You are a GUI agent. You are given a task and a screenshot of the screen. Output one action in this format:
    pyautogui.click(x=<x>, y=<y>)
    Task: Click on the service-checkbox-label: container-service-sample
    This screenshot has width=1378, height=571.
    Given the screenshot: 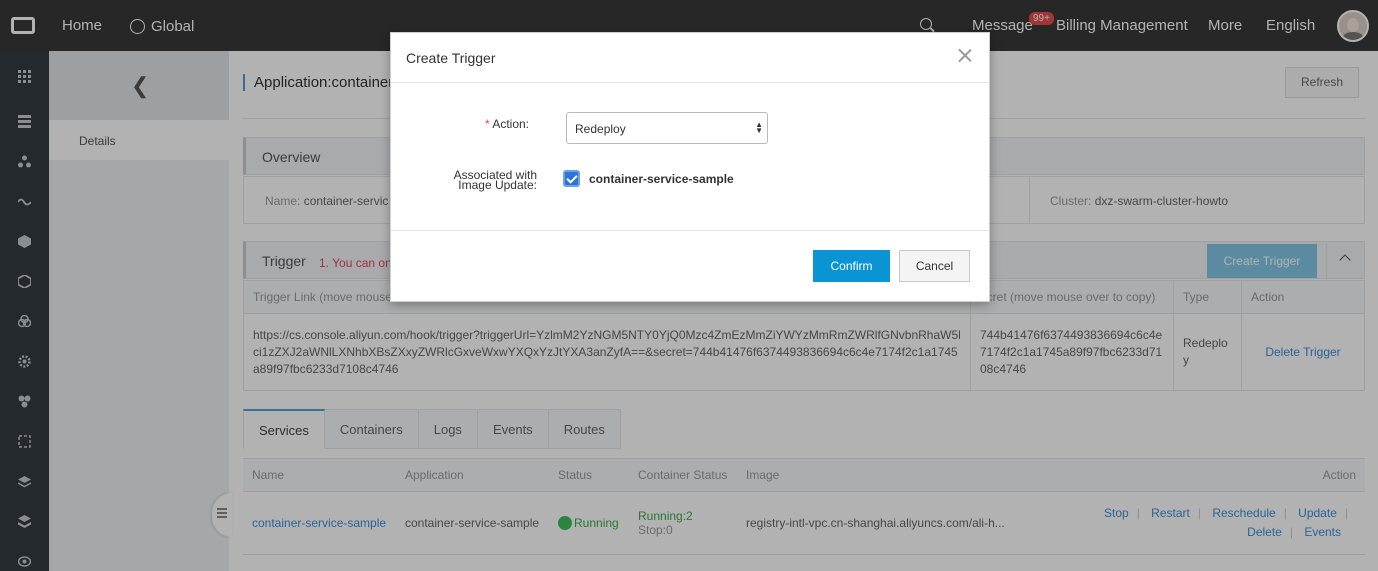 What is the action you would take?
    pyautogui.click(x=661, y=179)
    